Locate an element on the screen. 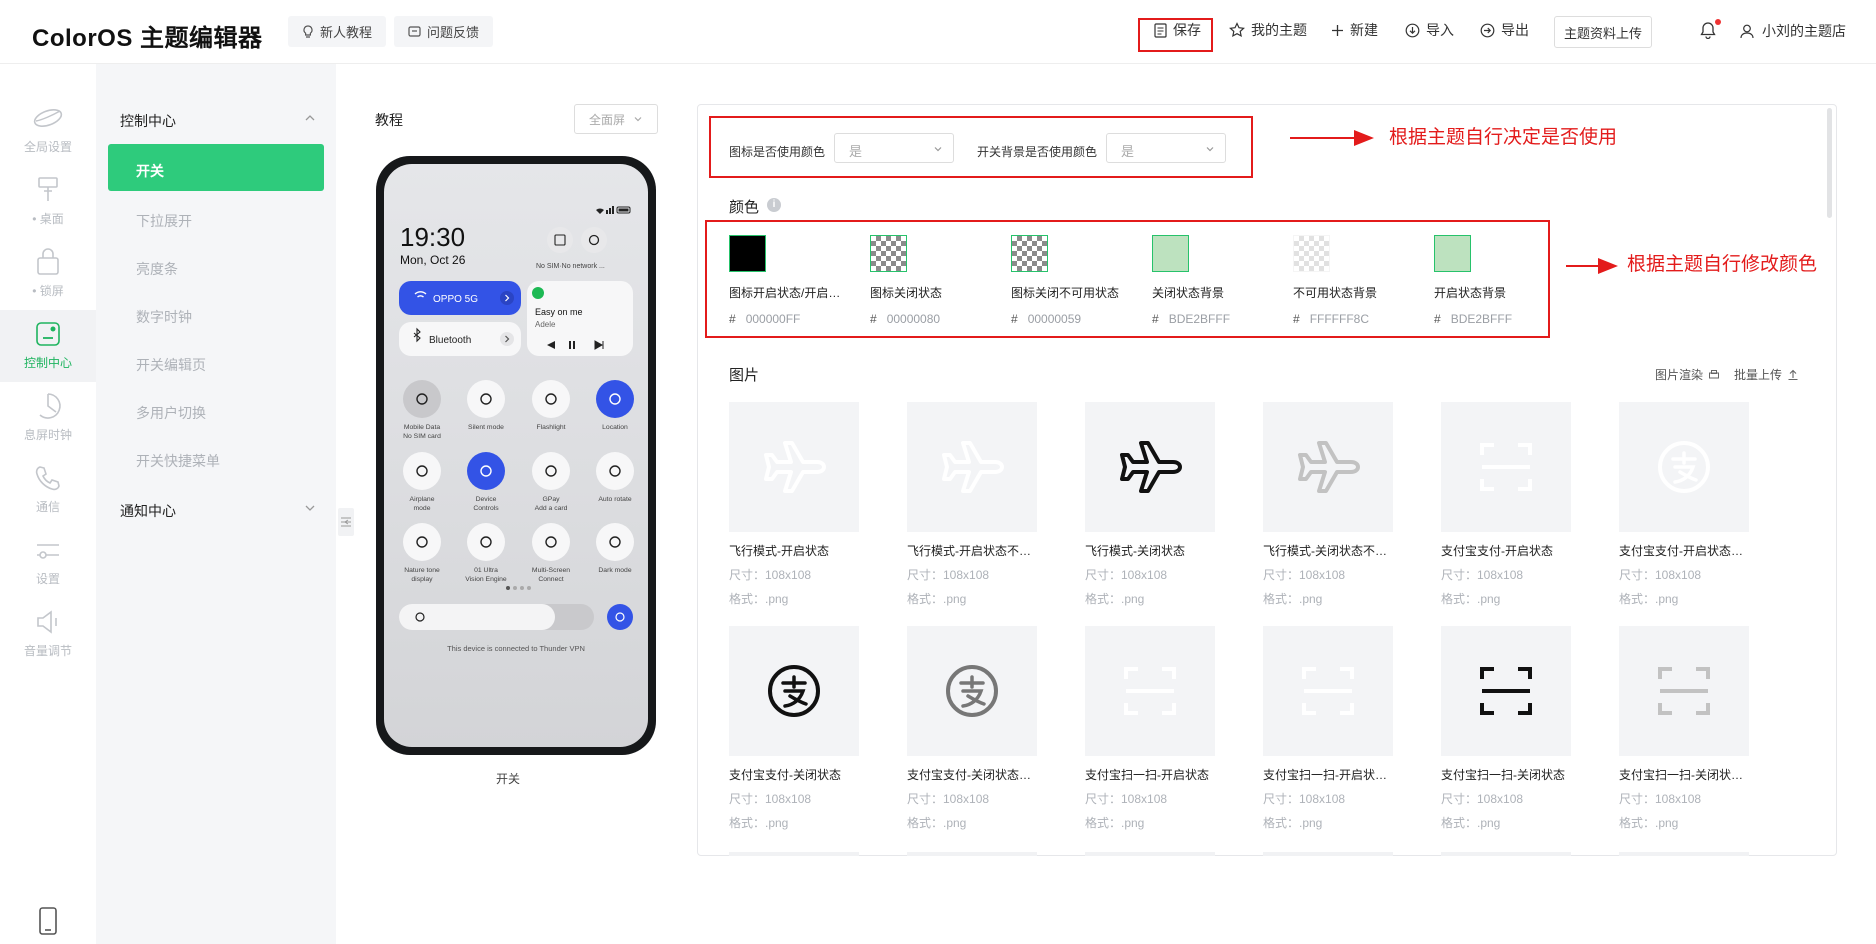  image-card: 支付宝扫一扫-开启状态 尺寸：108x108 格式：.png is located at coordinates (1150, 728).